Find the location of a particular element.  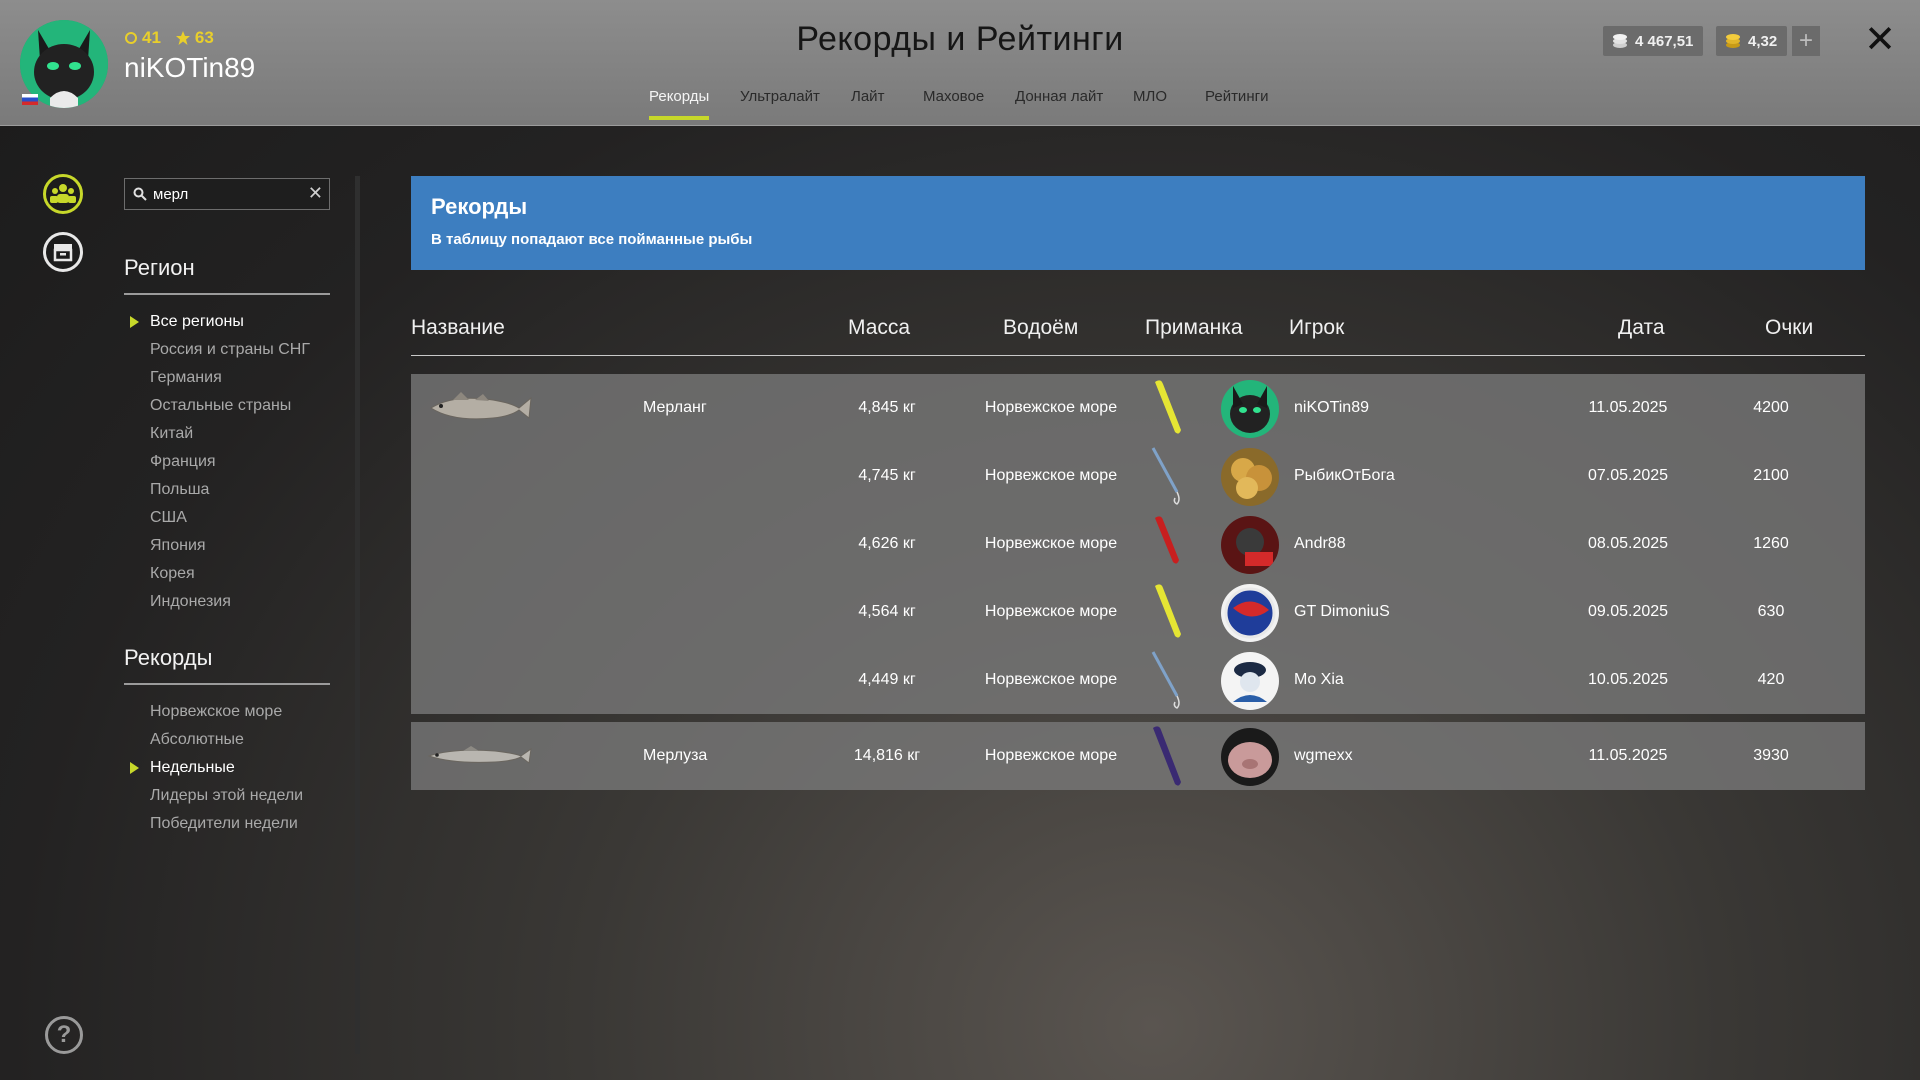

tab-bottom-light: Донная лайт is located at coordinates (1059, 96).